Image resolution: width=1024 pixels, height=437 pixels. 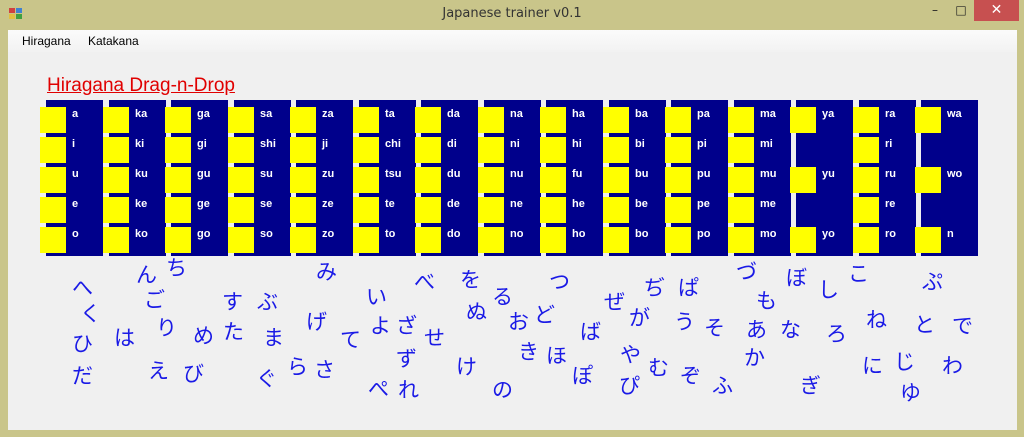 What do you see at coordinates (952, 366) in the screenshot?
I see `draggable-kana: わ` at bounding box center [952, 366].